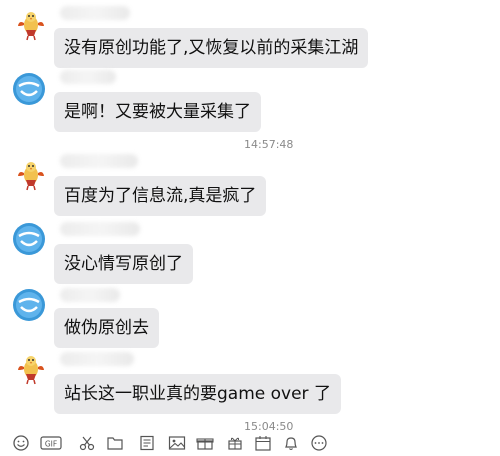  I want to click on scissors-icon, so click(87, 443).